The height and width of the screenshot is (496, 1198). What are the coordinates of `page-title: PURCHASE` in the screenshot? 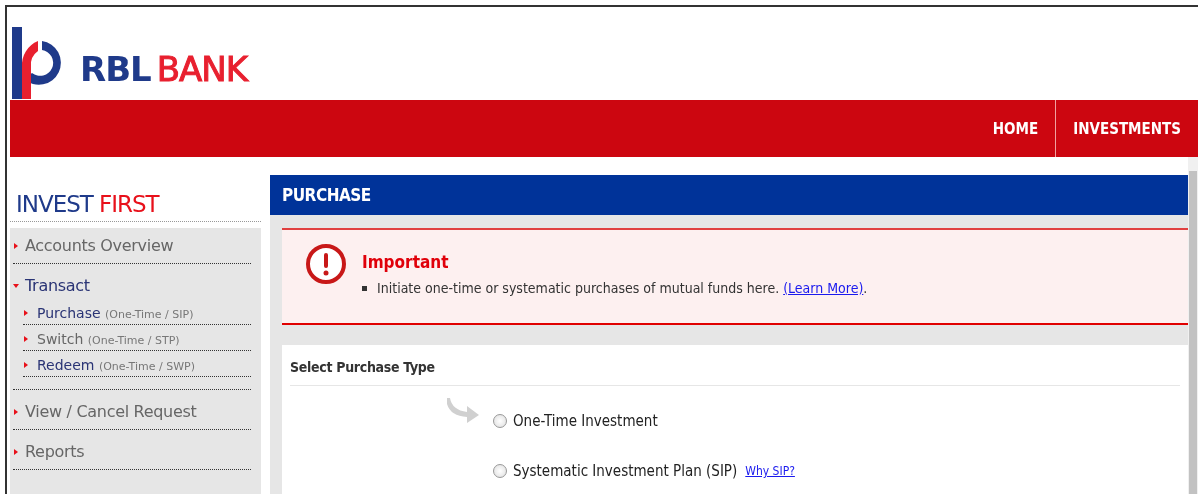 It's located at (326, 195).